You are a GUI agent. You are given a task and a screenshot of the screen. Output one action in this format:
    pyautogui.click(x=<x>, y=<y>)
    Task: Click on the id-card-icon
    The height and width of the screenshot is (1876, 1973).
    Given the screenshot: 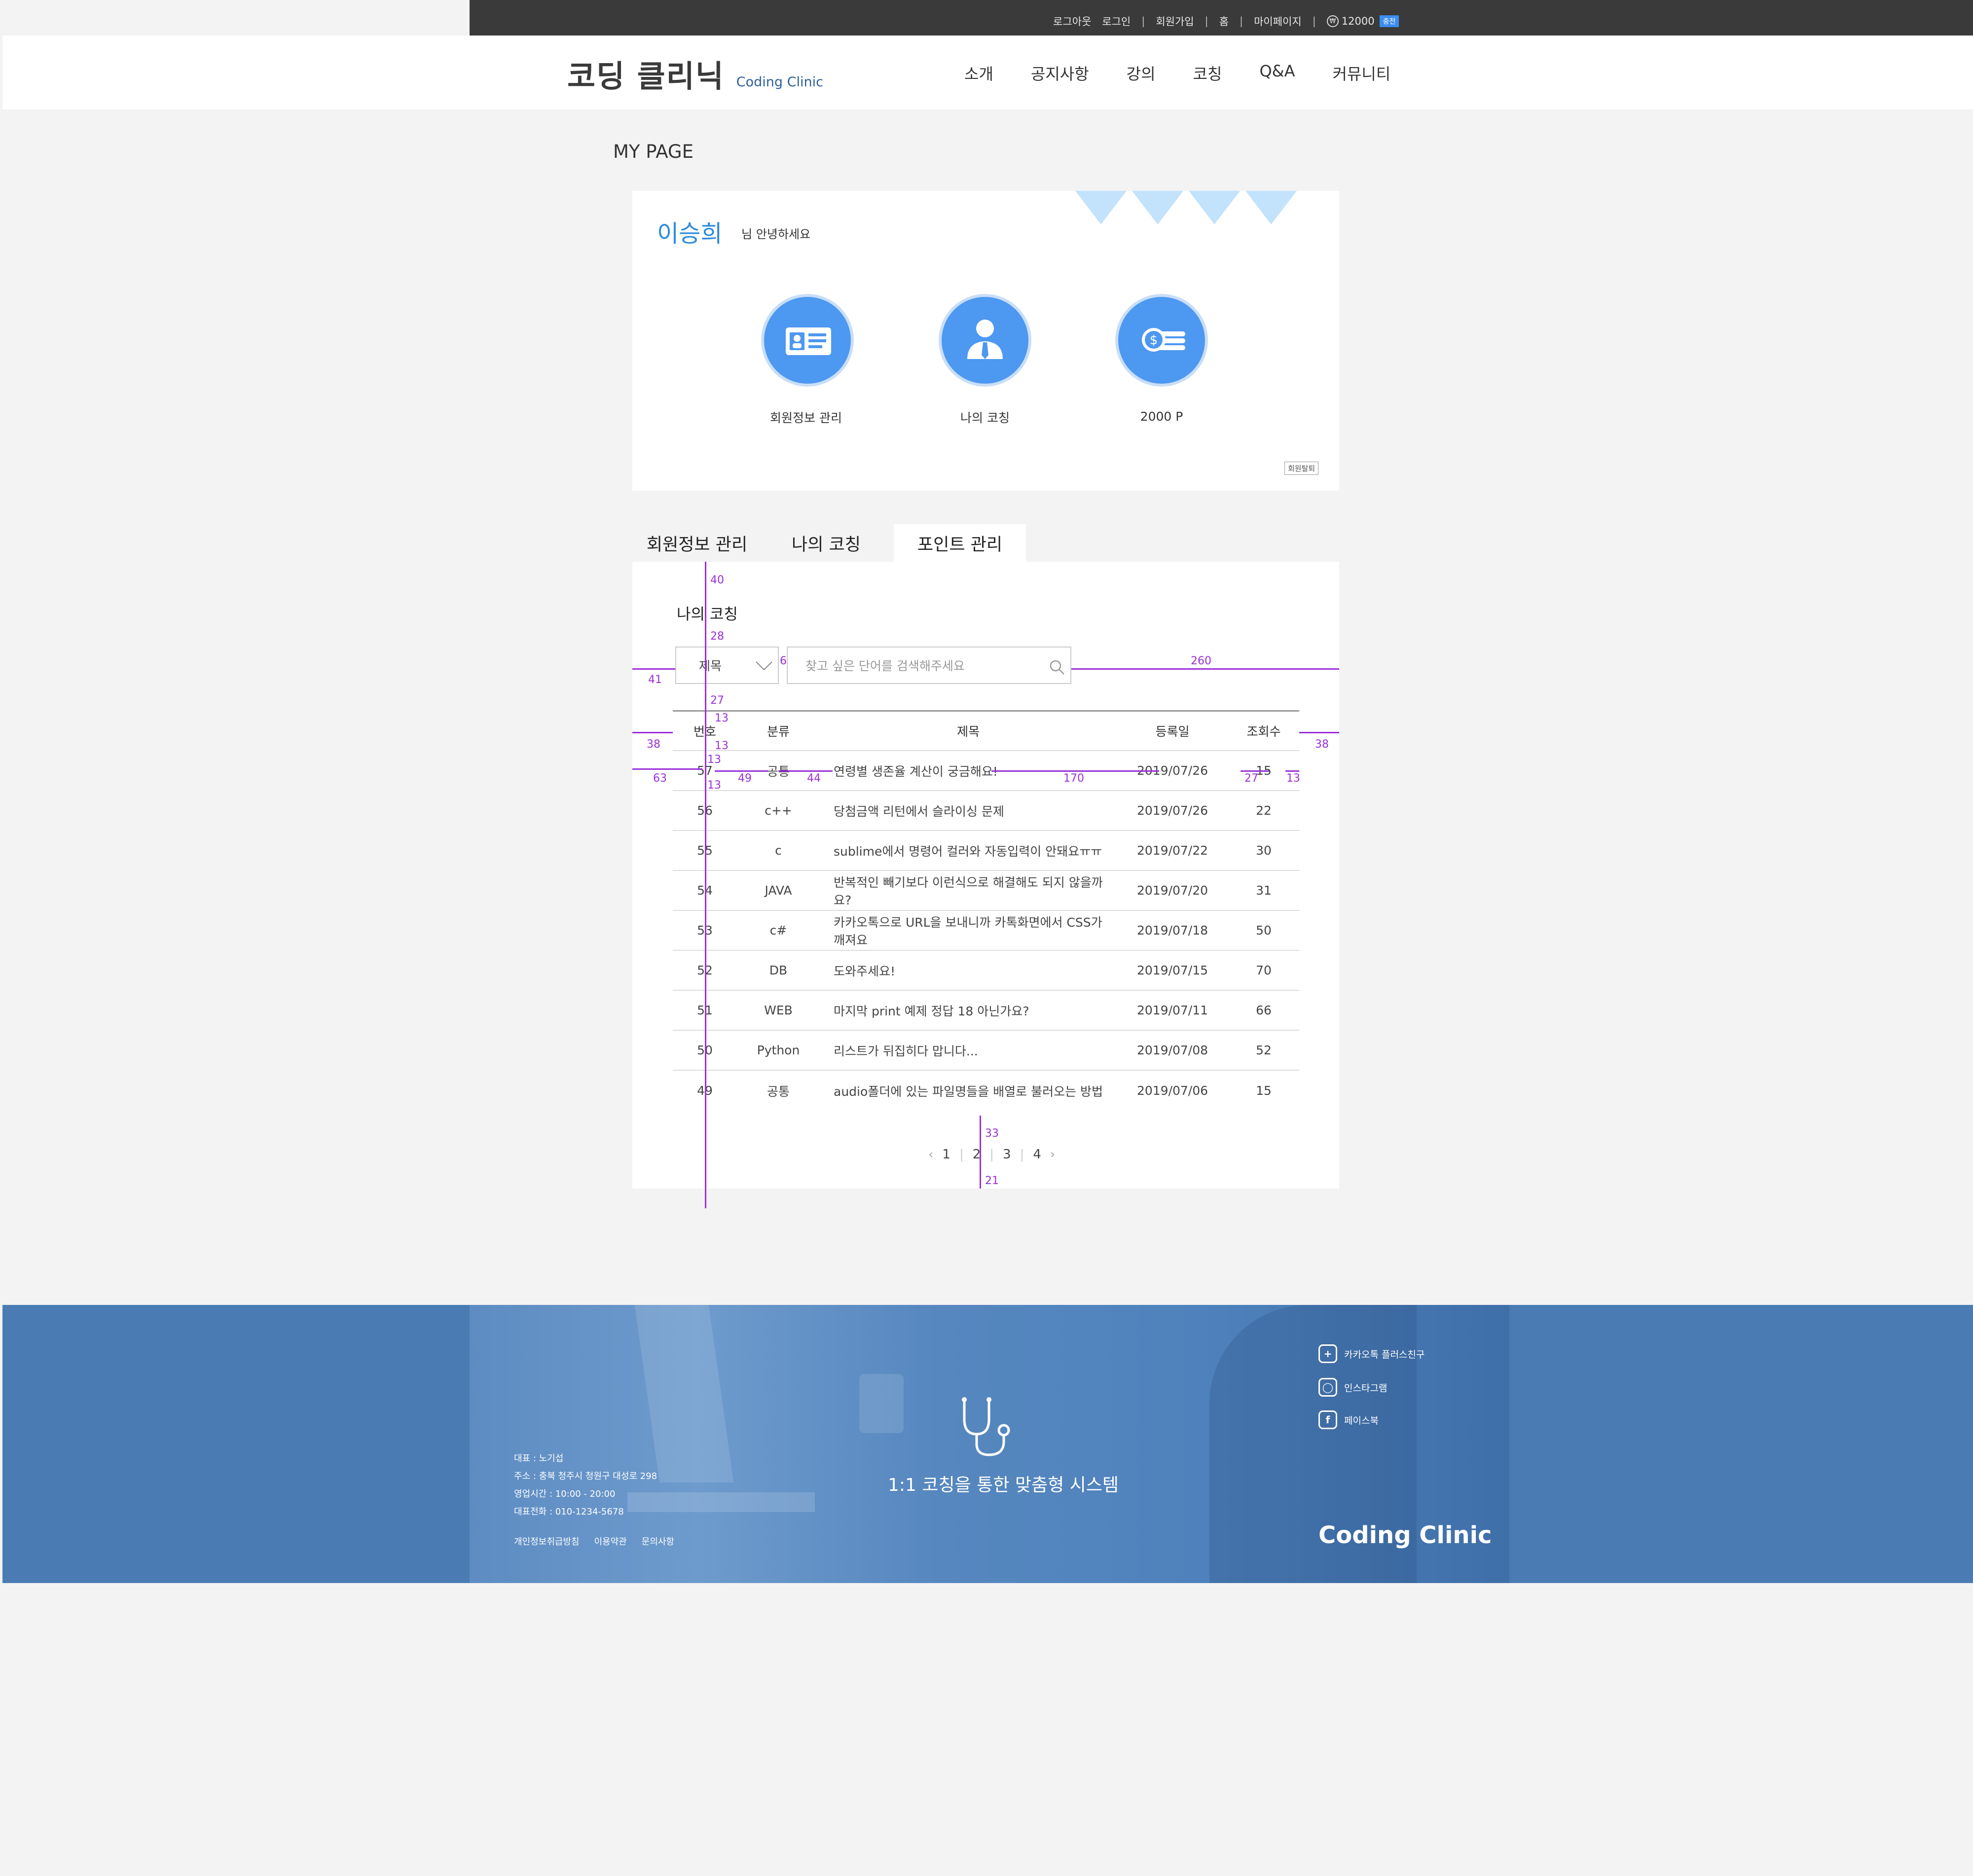 What is the action you would take?
    pyautogui.click(x=808, y=341)
    